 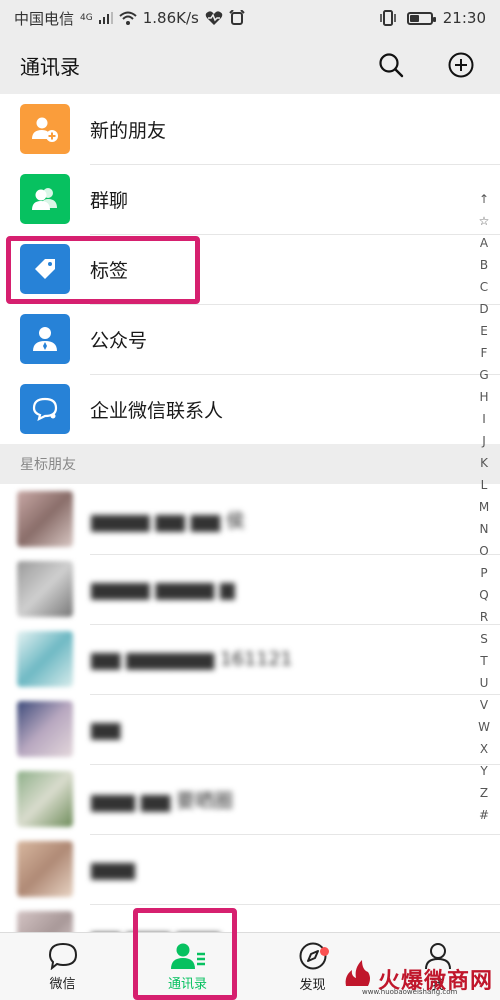 I want to click on discover-badge, so click(x=324, y=951).